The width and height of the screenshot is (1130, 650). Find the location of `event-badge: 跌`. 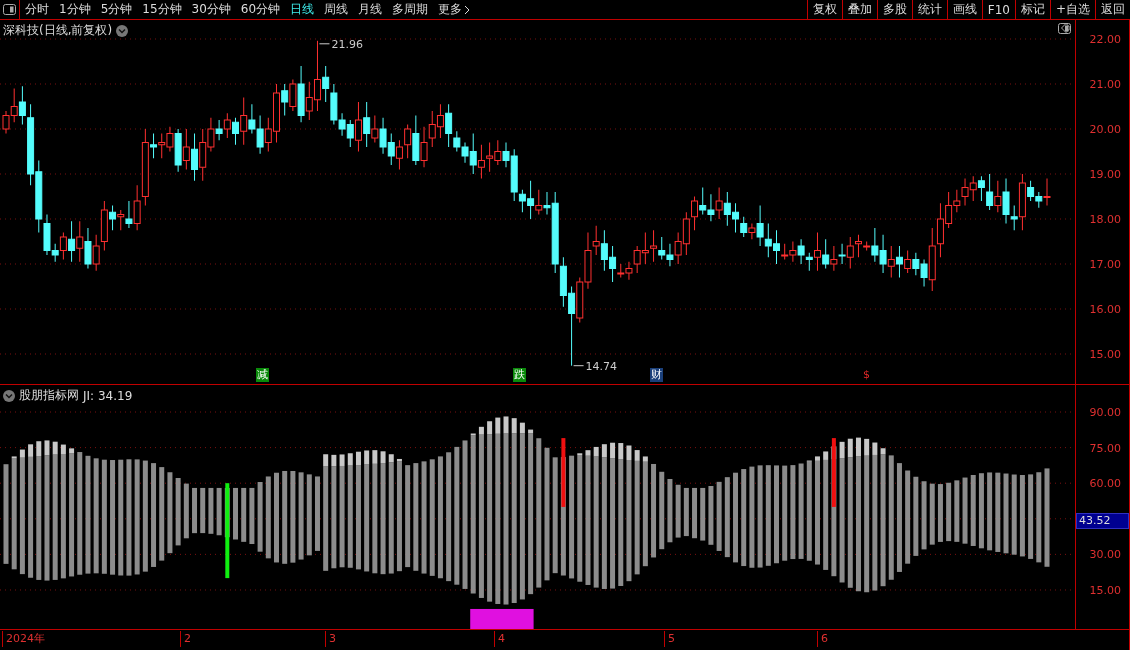

event-badge: 跌 is located at coordinates (519, 375).